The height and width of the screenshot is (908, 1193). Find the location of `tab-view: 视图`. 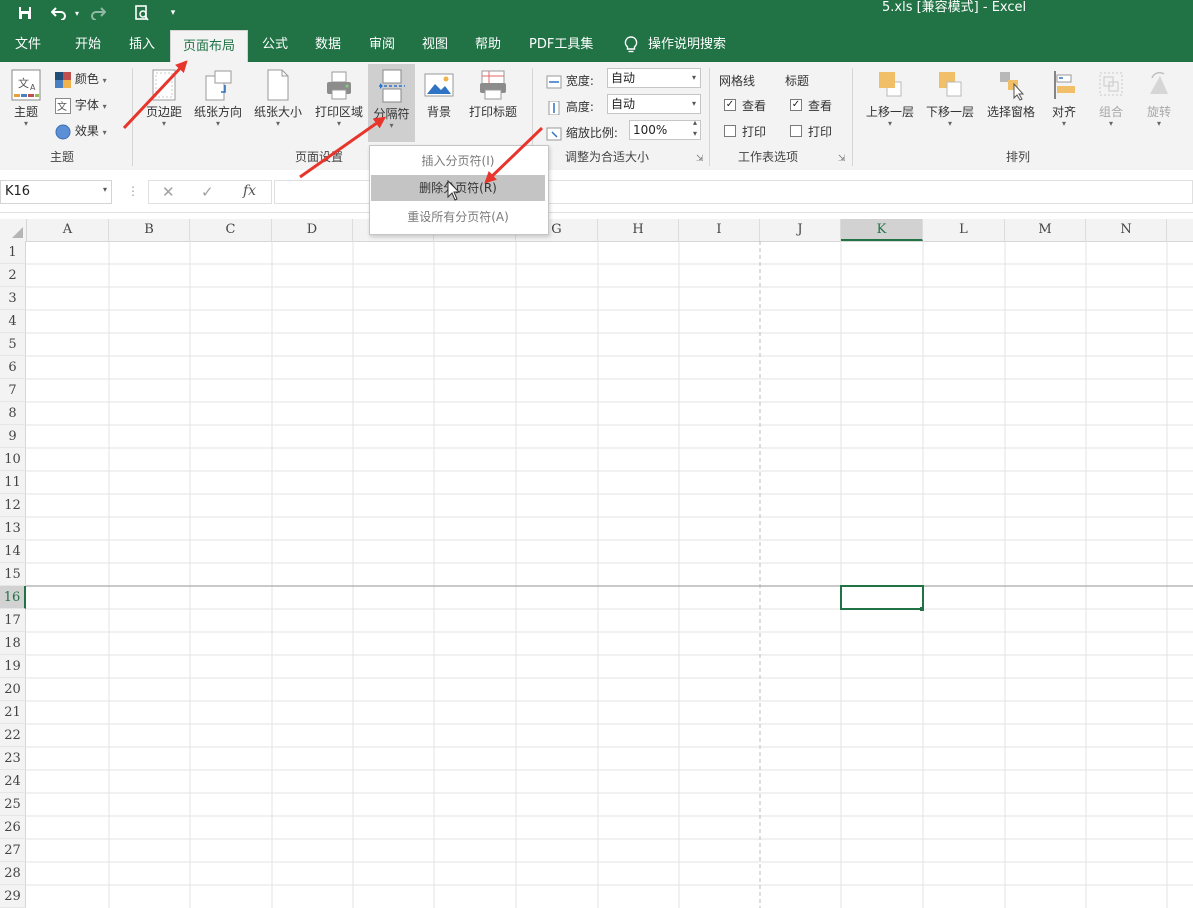

tab-view: 视图 is located at coordinates (435, 45).